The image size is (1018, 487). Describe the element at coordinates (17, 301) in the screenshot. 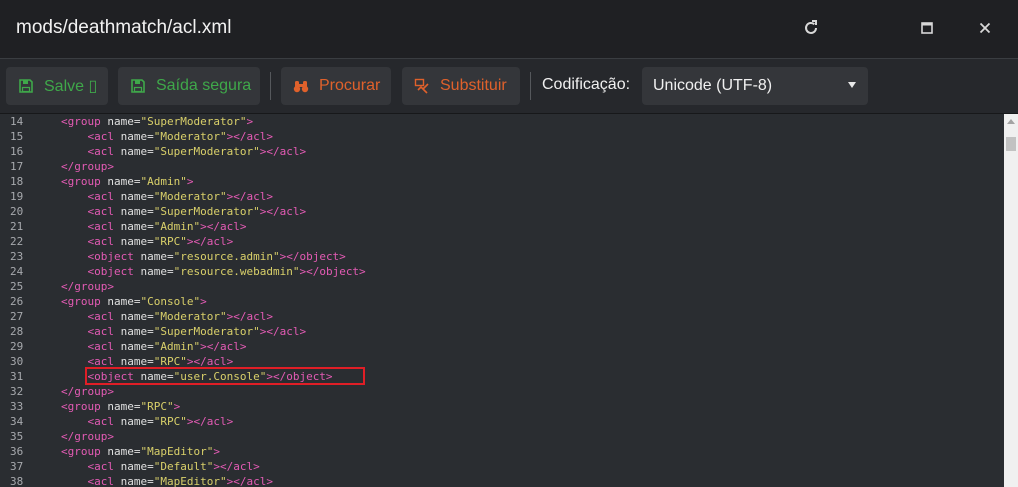

I see `line-number: 26` at that location.